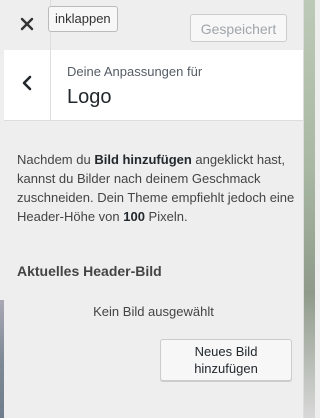  Describe the element at coordinates (143, 159) in the screenshot. I see `description-bold-1: Bild hinzufügen` at that location.